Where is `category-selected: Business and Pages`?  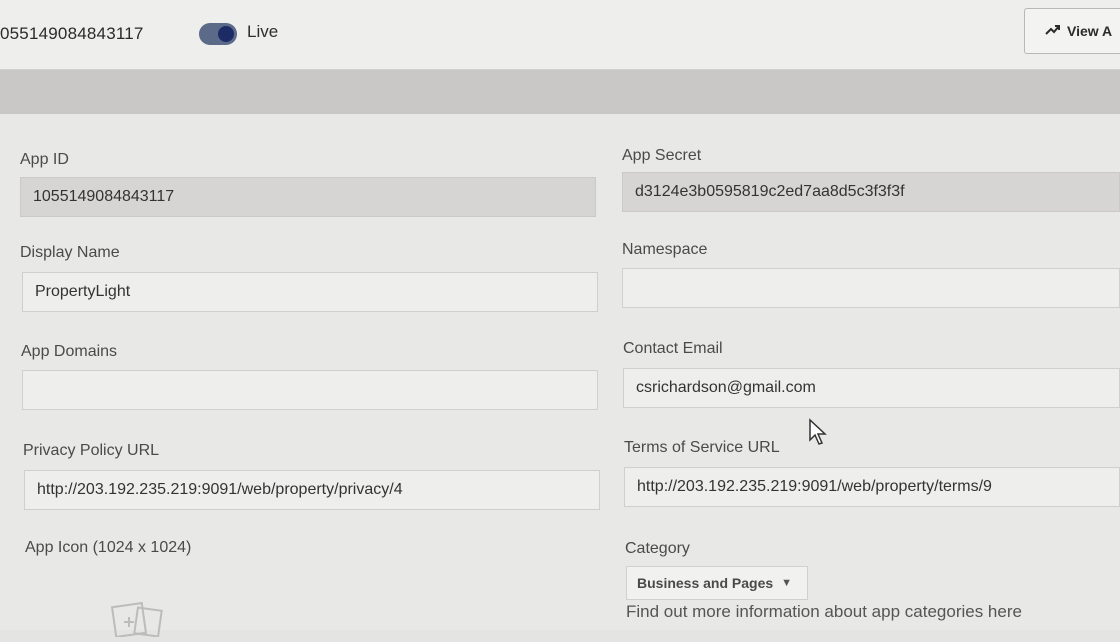
category-selected: Business and Pages is located at coordinates (705, 583).